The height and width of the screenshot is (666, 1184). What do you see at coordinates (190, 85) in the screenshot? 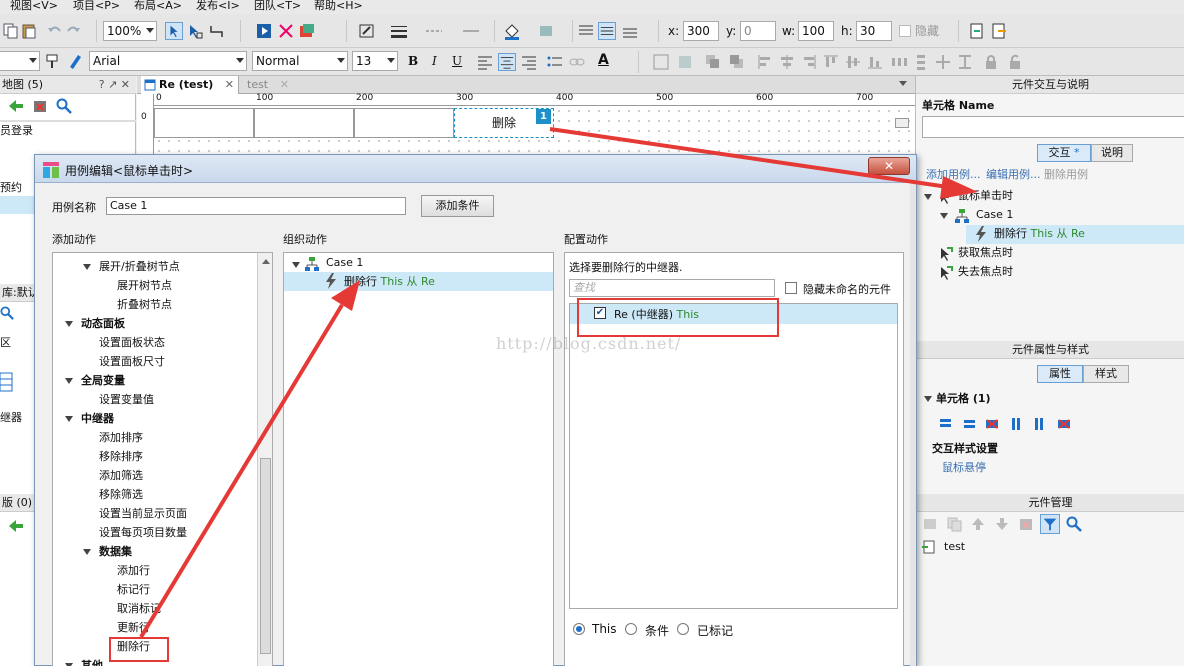
I see `tab-re-test: Re (test) ✕` at bounding box center [190, 85].